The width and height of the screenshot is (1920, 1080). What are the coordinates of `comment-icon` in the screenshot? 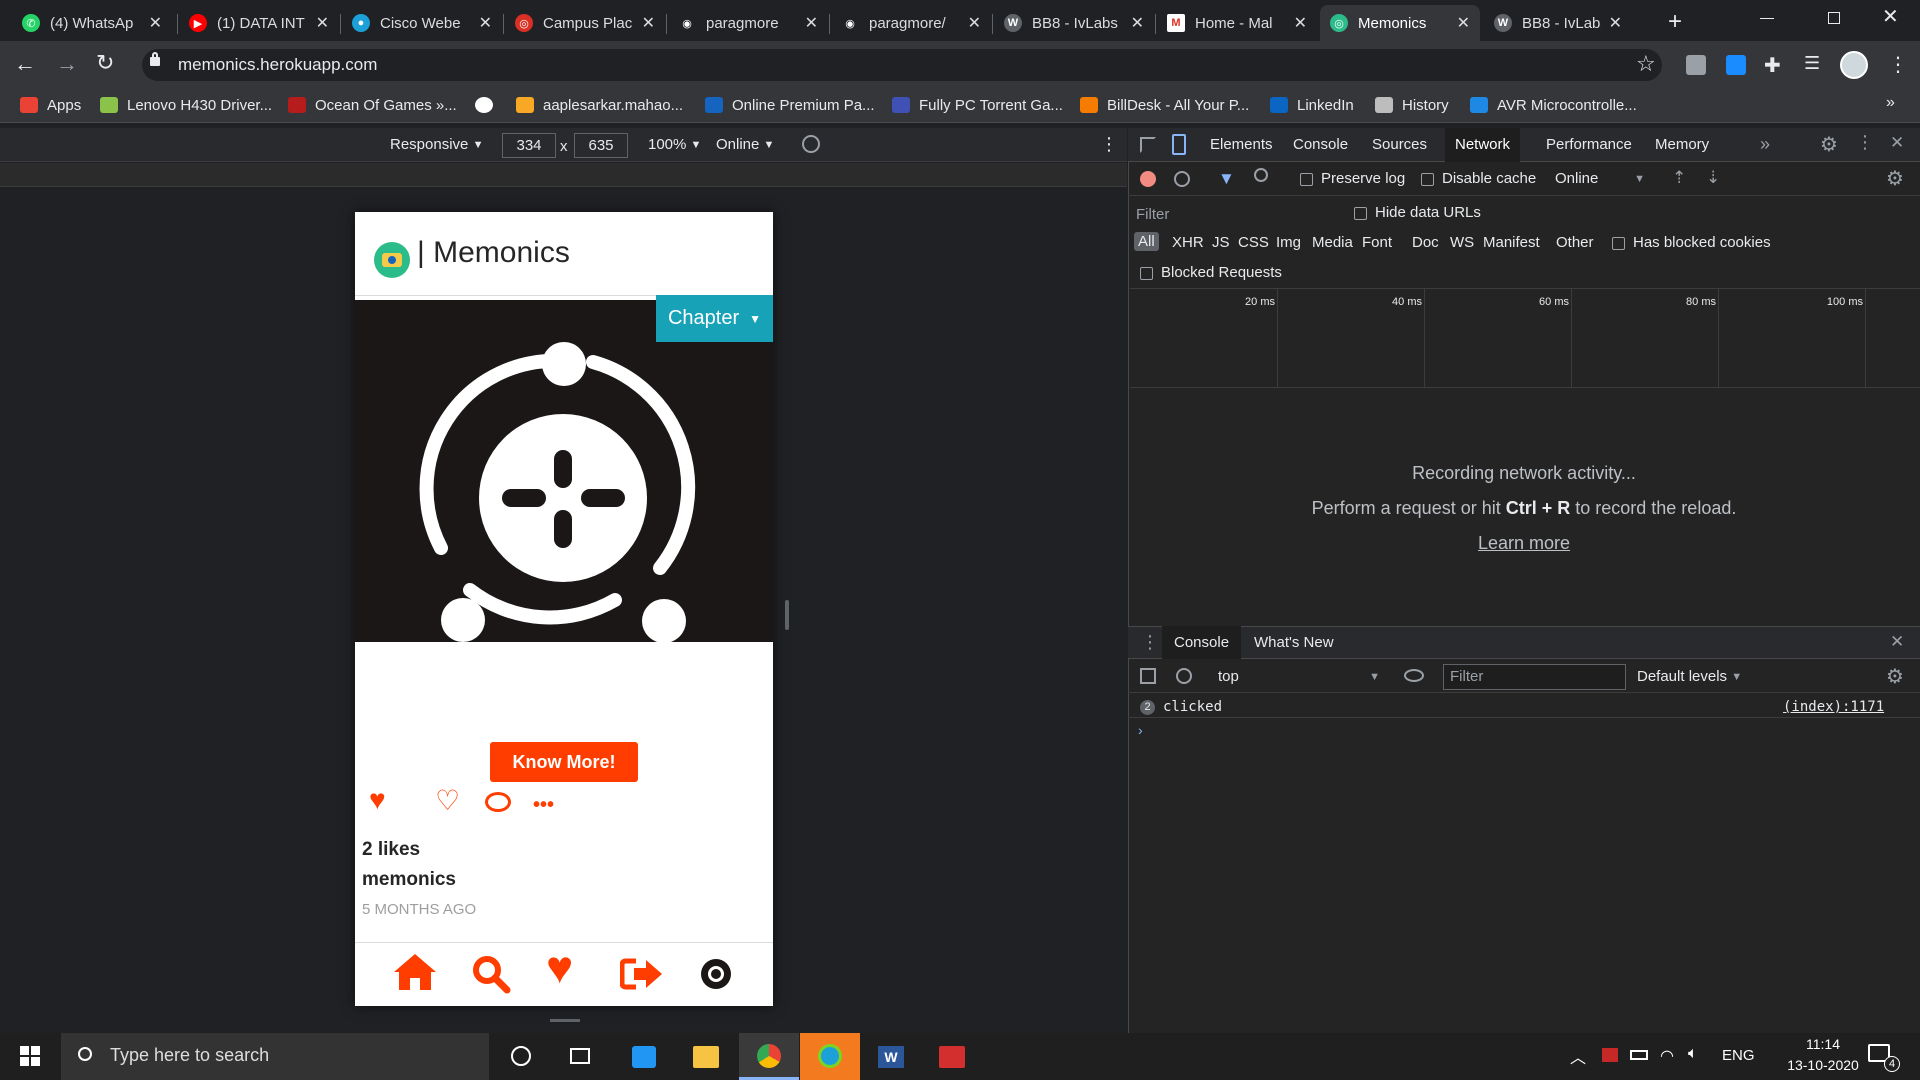 It's located at (498, 802).